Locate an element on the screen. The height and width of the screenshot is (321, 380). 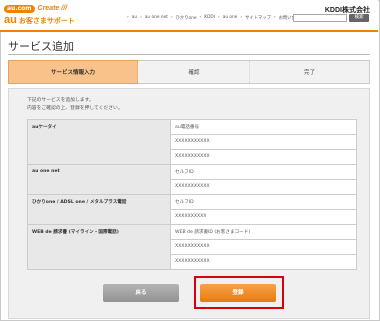
nav-link-hikari-one: ひかりone is located at coordinates (186, 18).